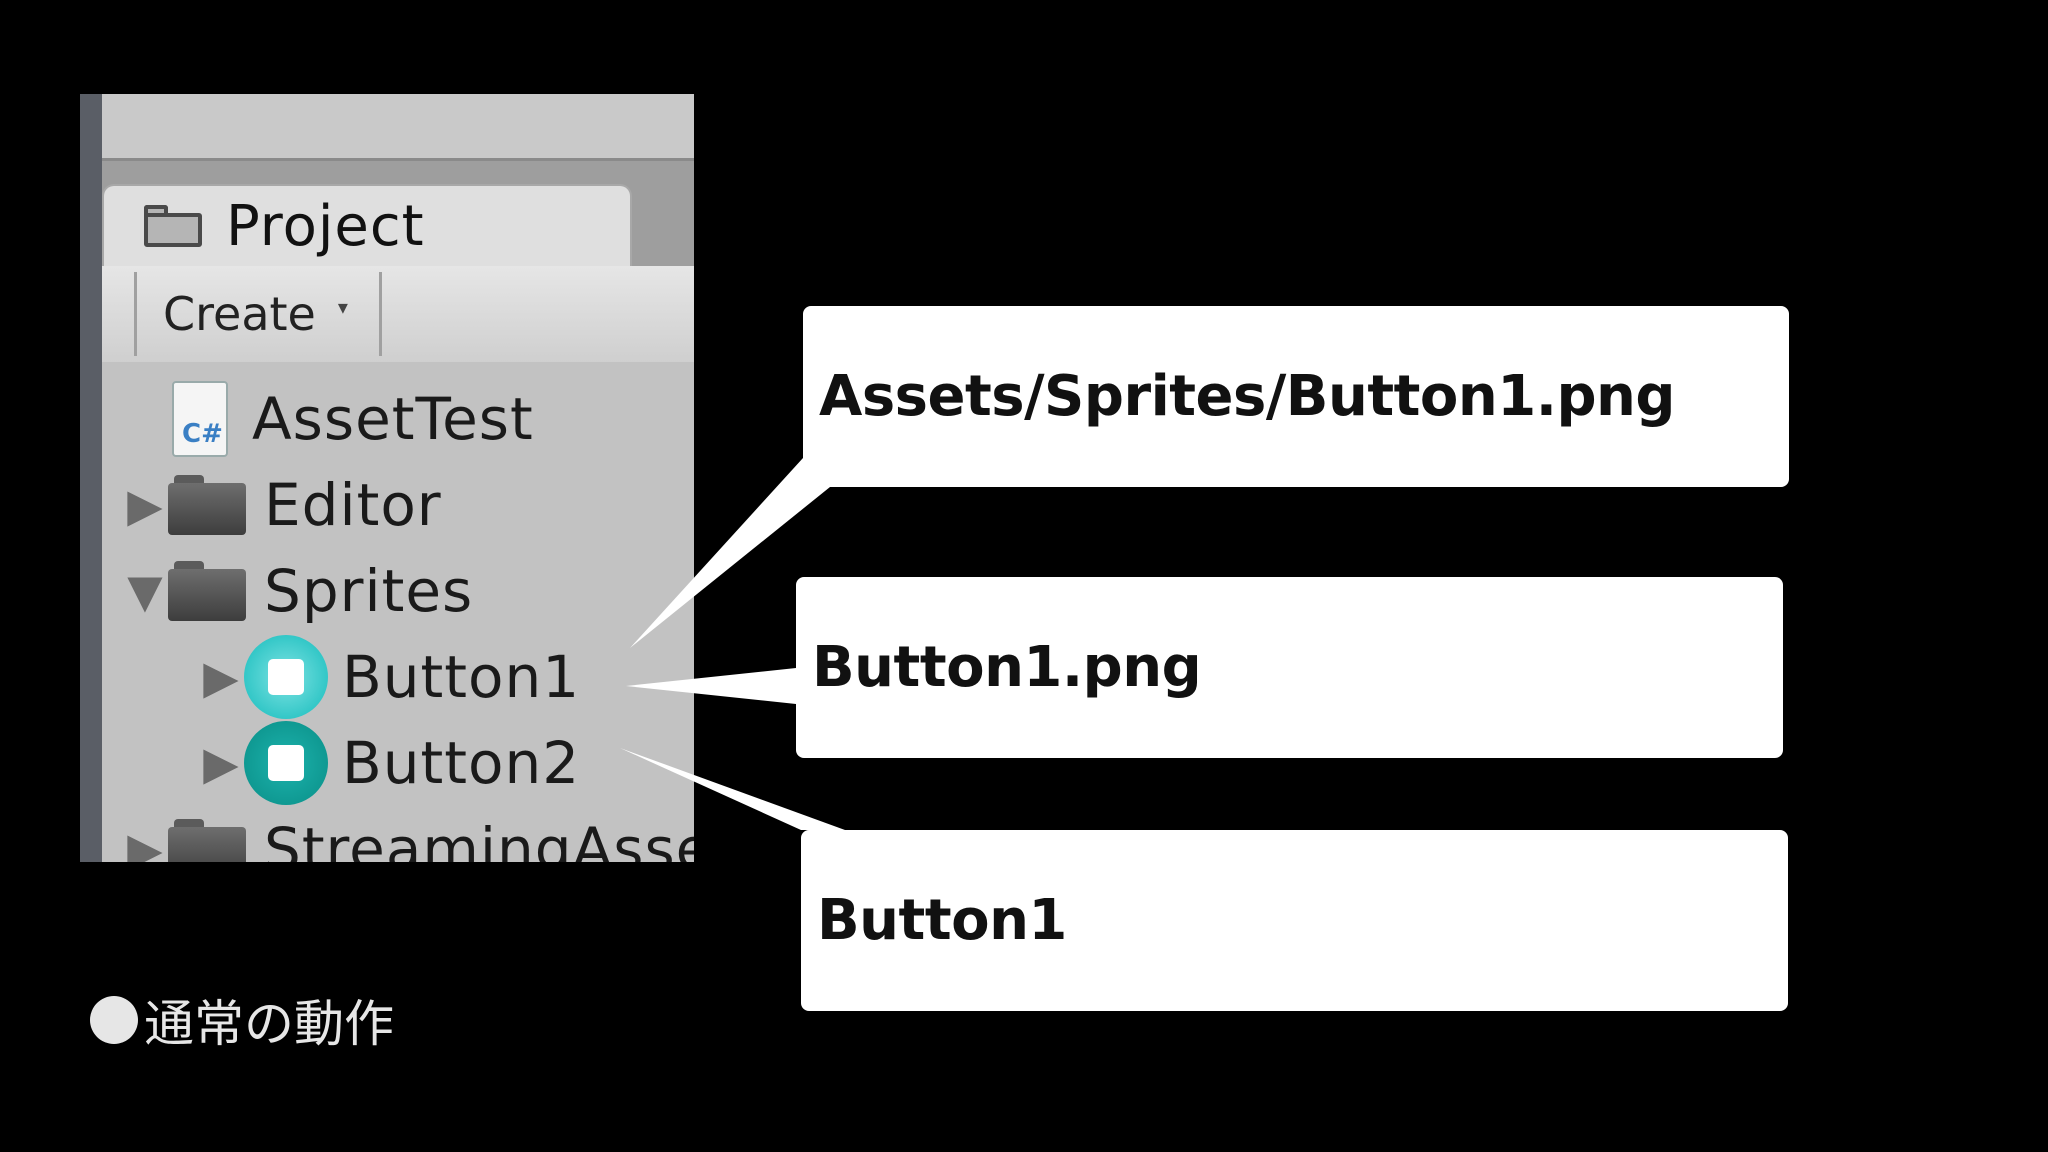 This screenshot has width=2048, height=1152. Describe the element at coordinates (732, 789) in the screenshot. I see `connector-name` at that location.